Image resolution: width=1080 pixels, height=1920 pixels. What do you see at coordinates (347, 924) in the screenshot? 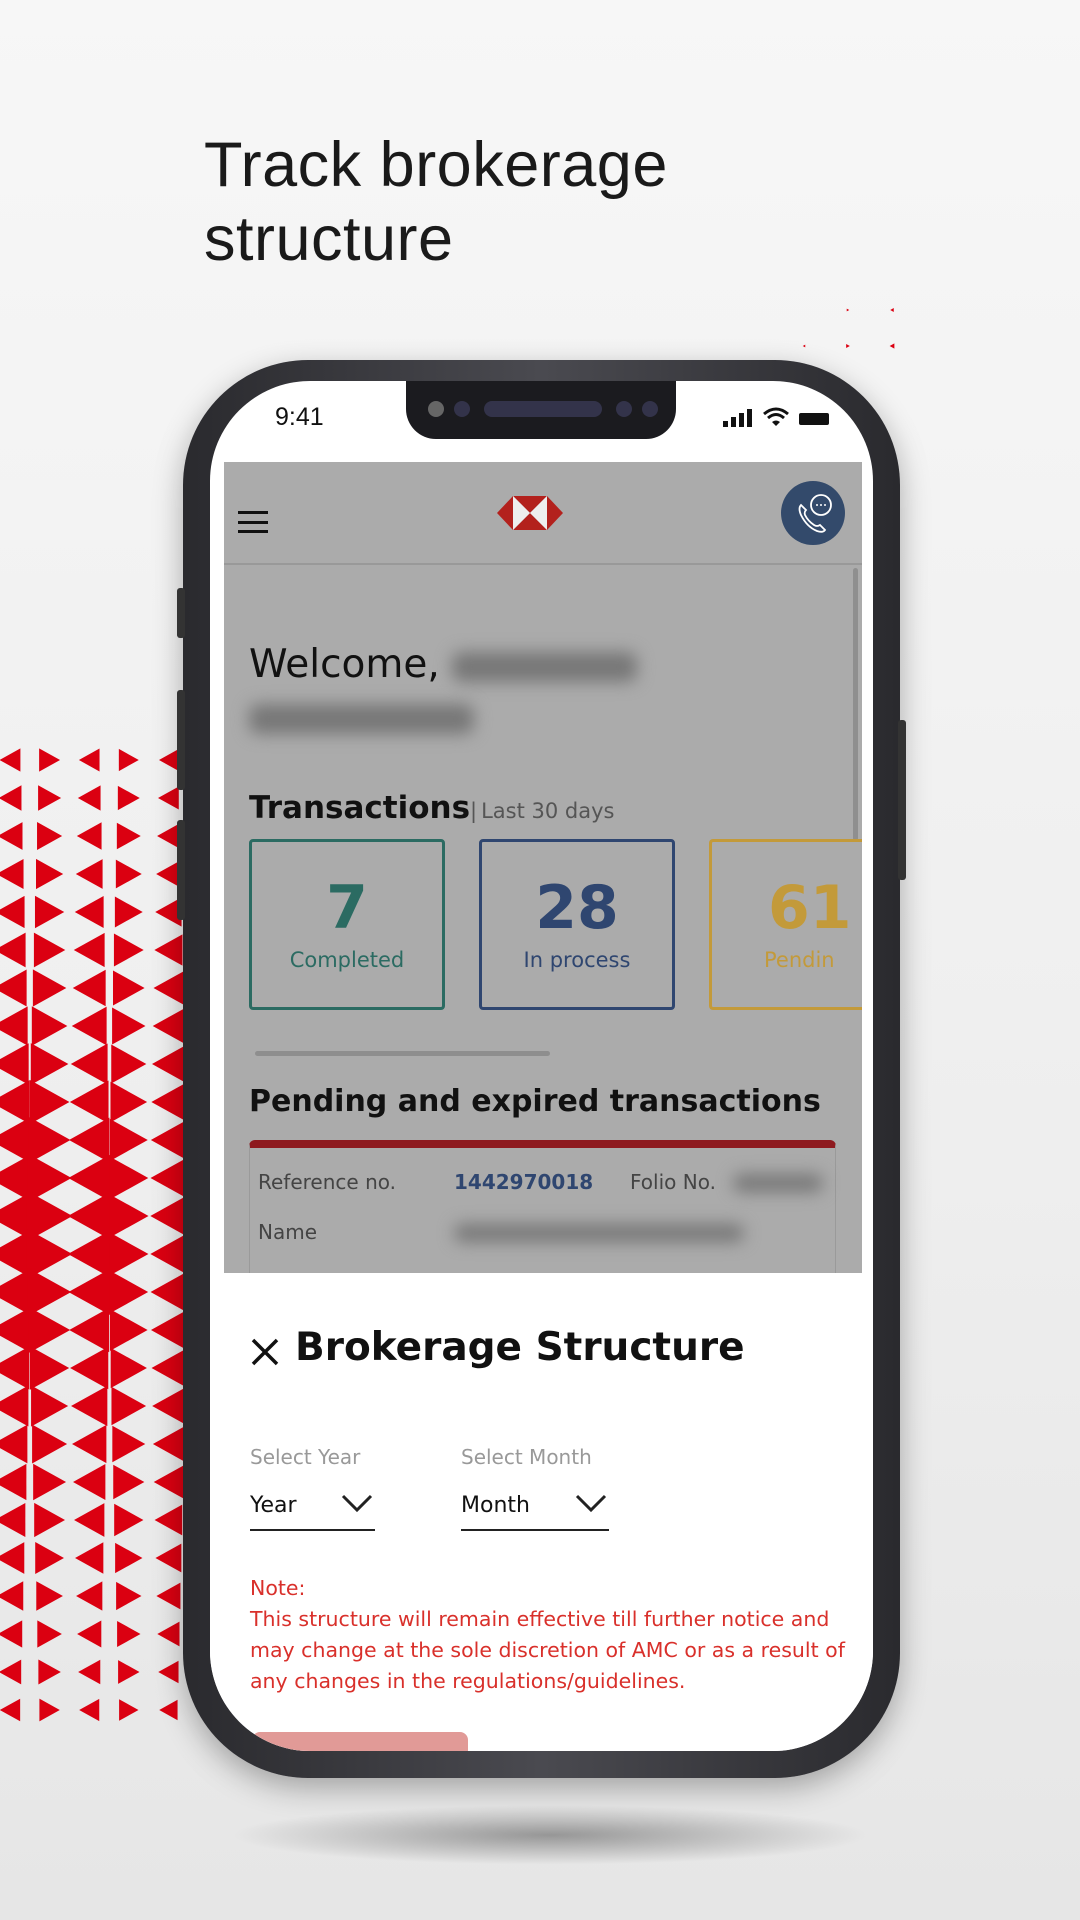
I see `completed-card: 7 Completed` at bounding box center [347, 924].